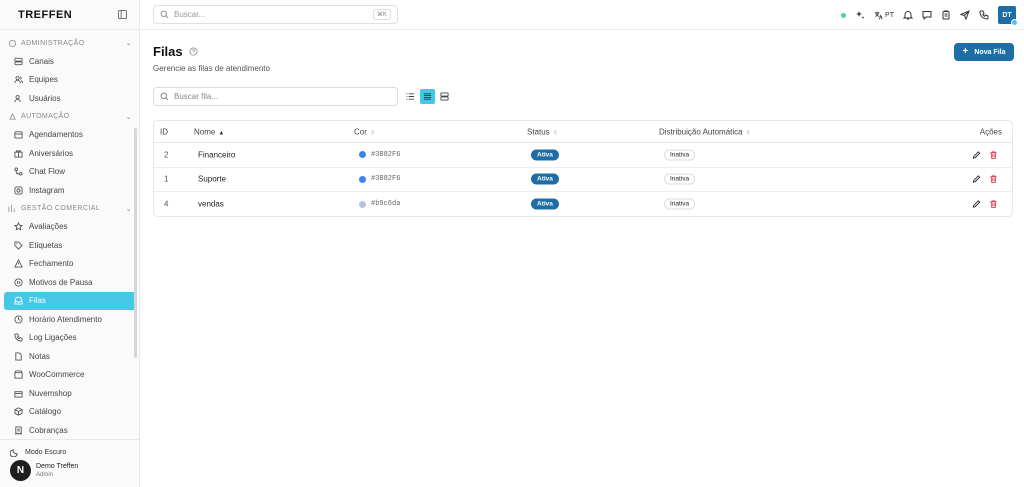 The width and height of the screenshot is (1024, 487). What do you see at coordinates (927, 15) in the screenshot?
I see `message-icon` at bounding box center [927, 15].